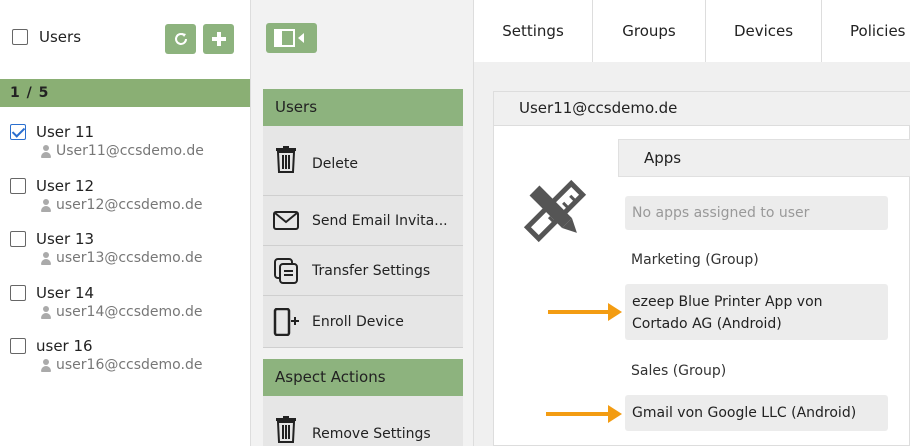  I want to click on user-email-text: user14@ccsdemo.de, so click(129, 312).